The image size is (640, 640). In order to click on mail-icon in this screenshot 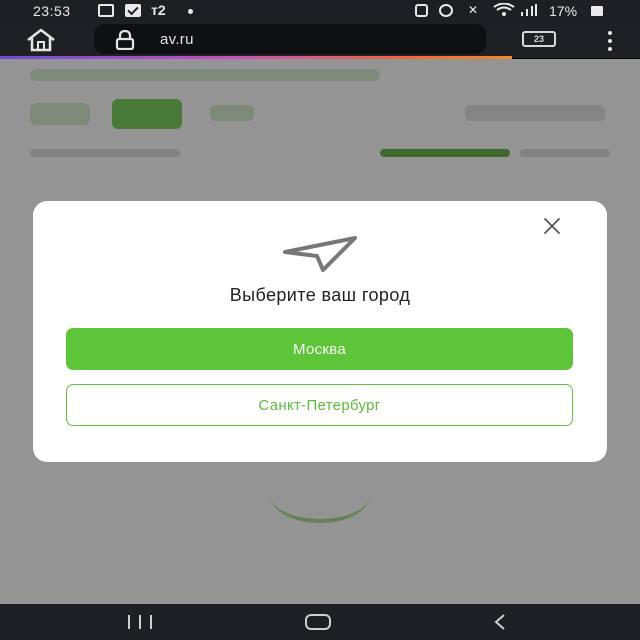, I will do `click(133, 10)`.